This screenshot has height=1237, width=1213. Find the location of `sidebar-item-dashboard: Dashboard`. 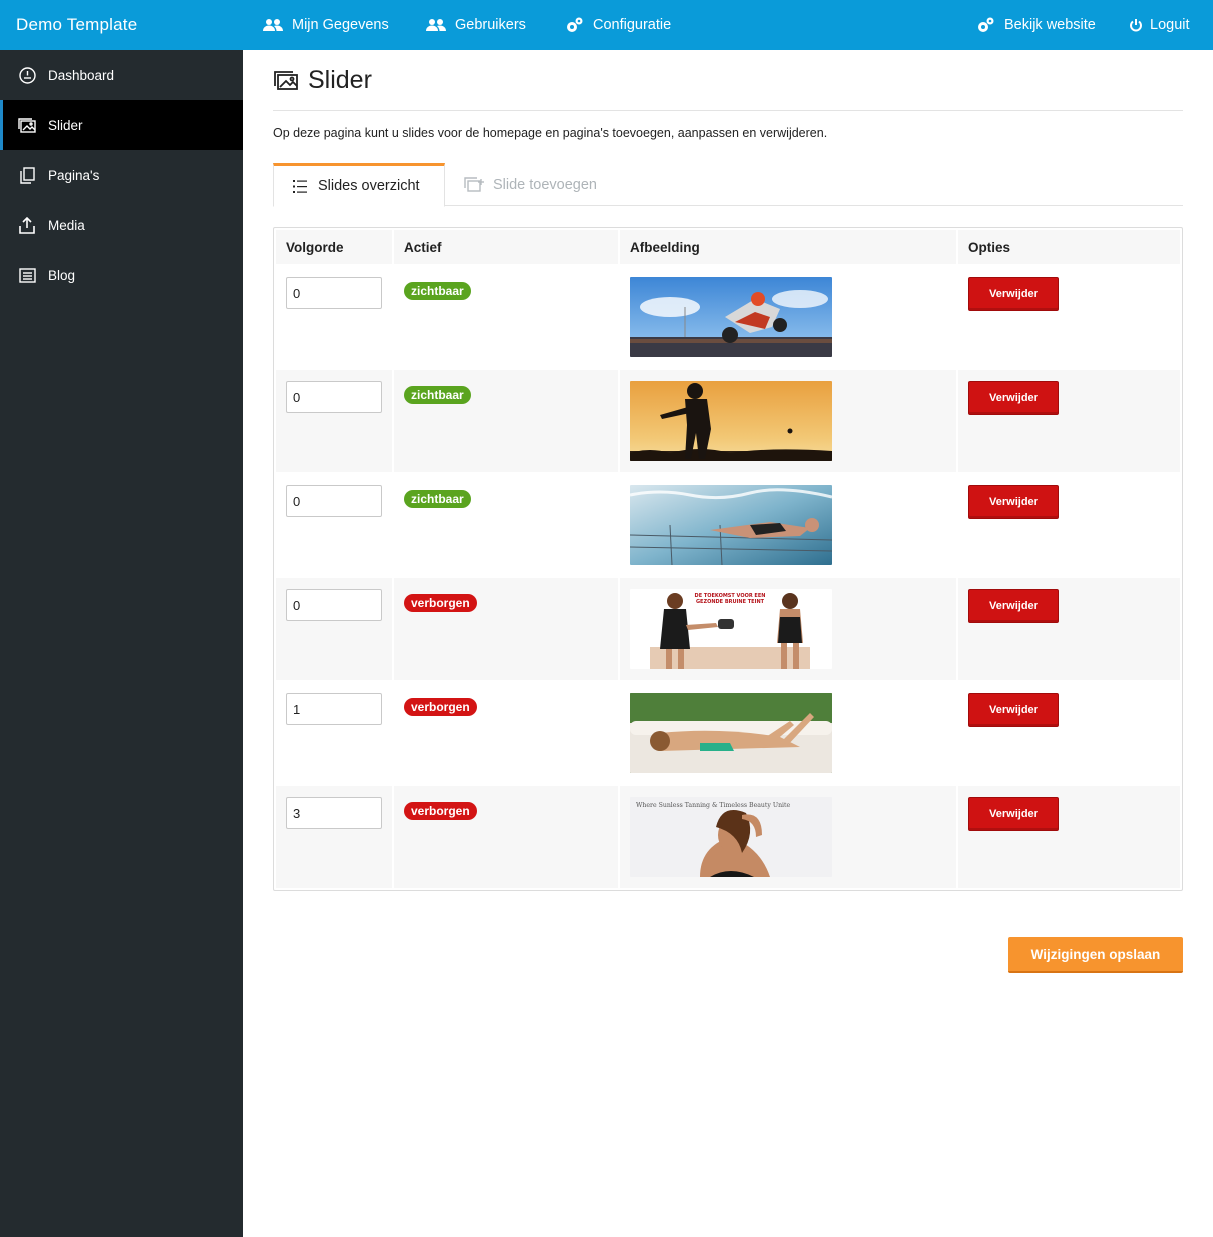

sidebar-item-dashboard: Dashboard is located at coordinates (121, 75).